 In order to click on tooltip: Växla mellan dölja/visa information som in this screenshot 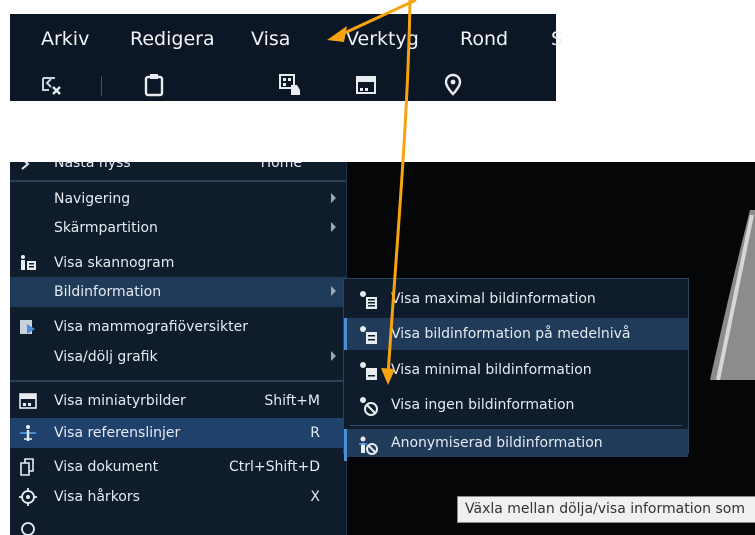, I will do `click(606, 509)`.